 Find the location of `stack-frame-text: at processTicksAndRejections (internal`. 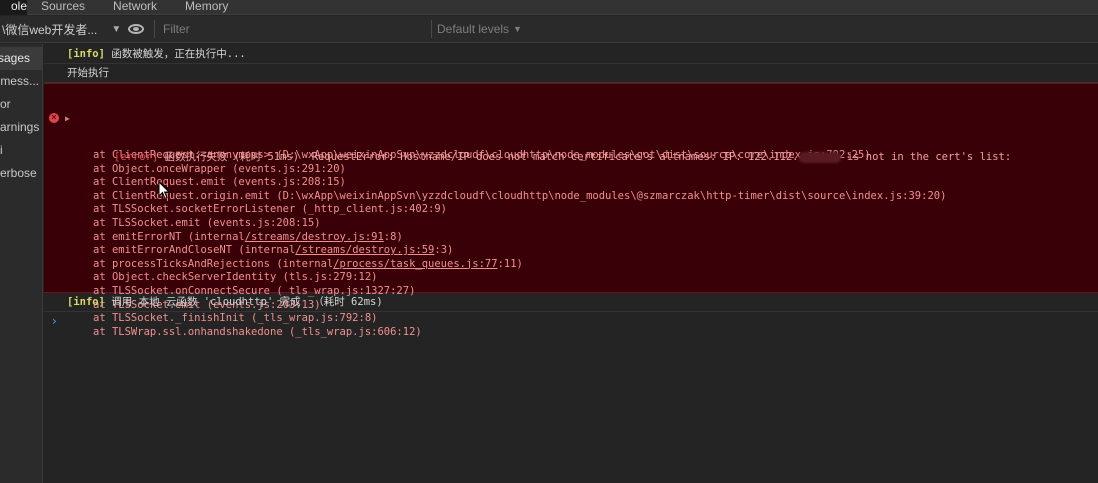

stack-frame-text: at processTicksAndRejections (internal is located at coordinates (213, 263).